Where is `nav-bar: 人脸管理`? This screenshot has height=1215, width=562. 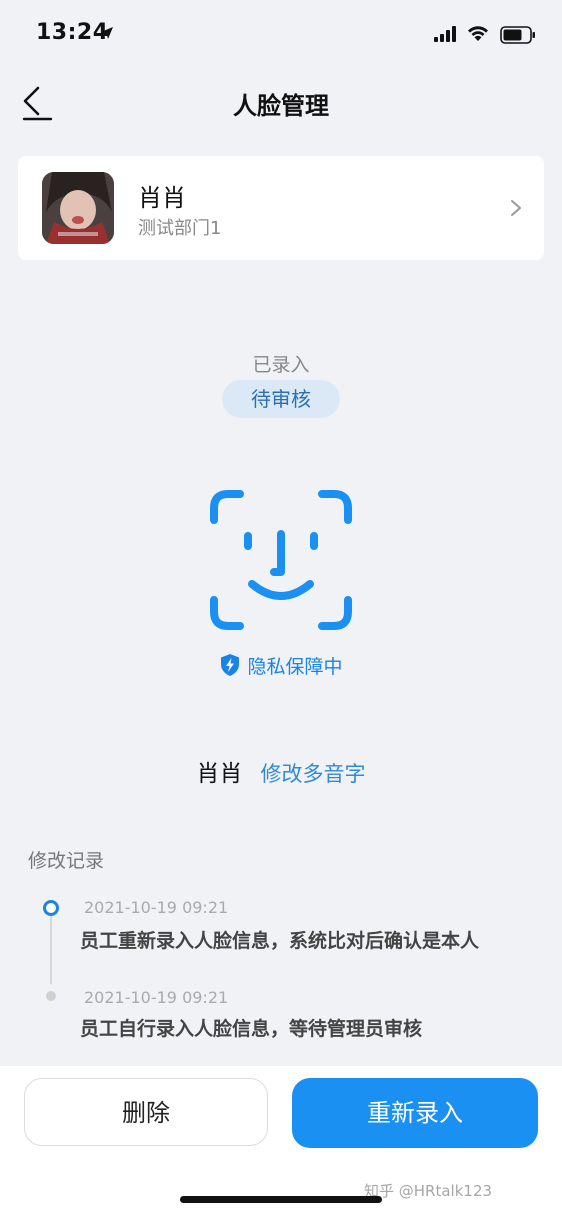
nav-bar: 人脸管理 is located at coordinates (281, 101).